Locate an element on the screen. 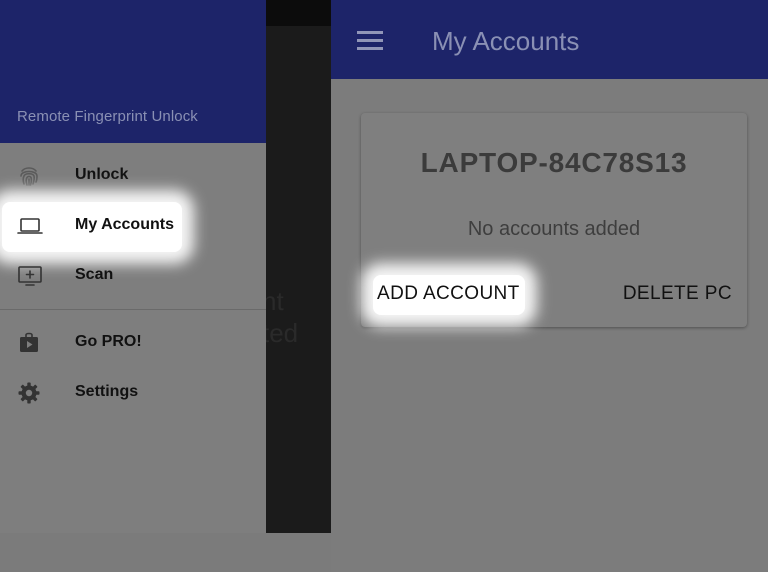 The width and height of the screenshot is (768, 572). drawer-app-name: Remote Fingerprint Unlock is located at coordinates (107, 116).